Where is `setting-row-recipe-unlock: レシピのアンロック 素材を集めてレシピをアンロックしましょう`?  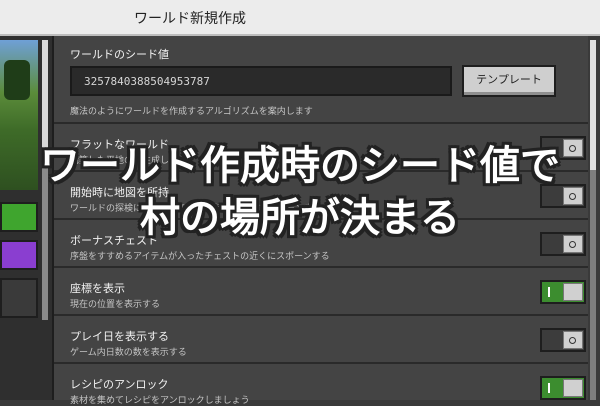
setting-row-recipe-unlock: レシピのアンロック 素材を集めてレシピをアンロックしましょう is located at coordinates (321, 385).